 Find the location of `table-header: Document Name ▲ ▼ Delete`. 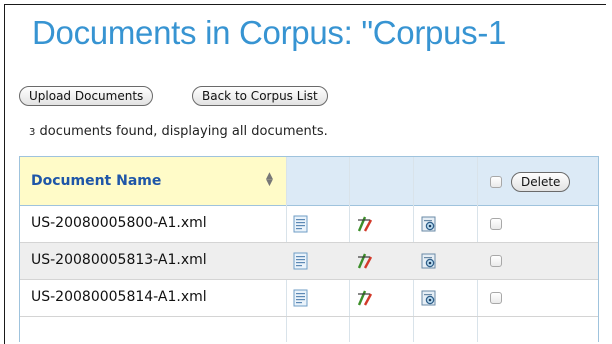

table-header: Document Name ▲ ▼ Delete is located at coordinates (309, 181).